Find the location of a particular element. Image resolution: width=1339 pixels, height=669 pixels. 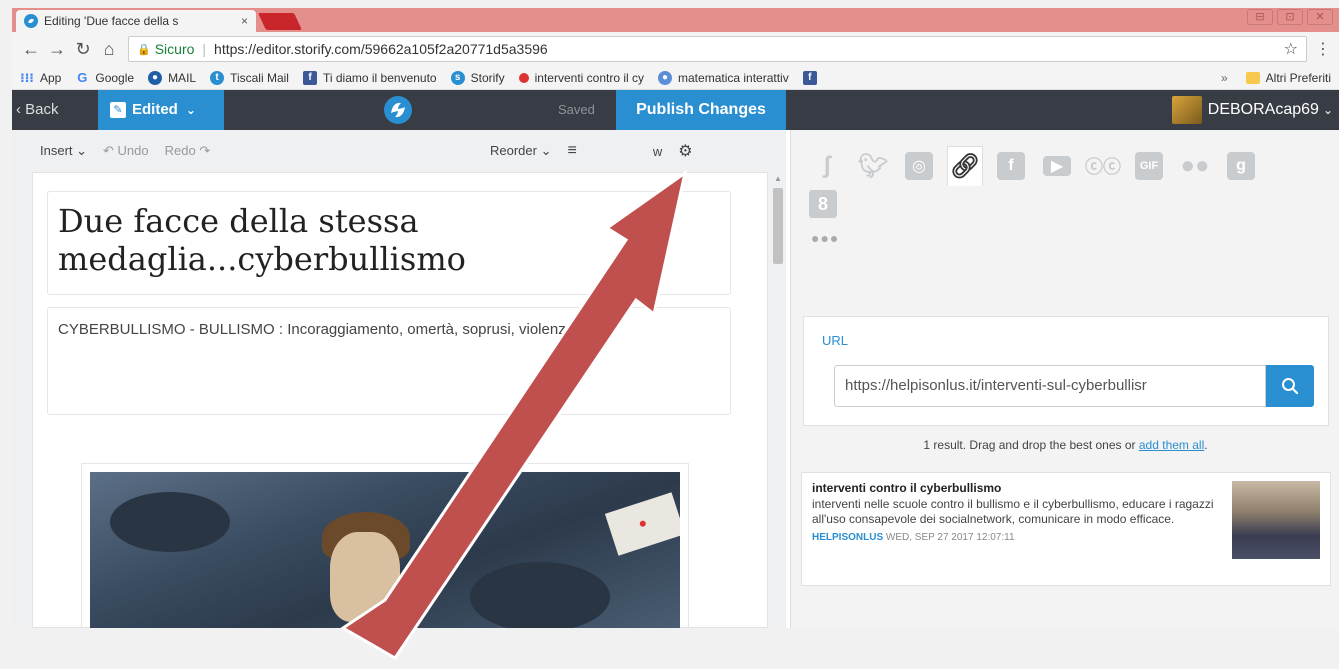

maximize-button: ⊡ is located at coordinates (1290, 17).